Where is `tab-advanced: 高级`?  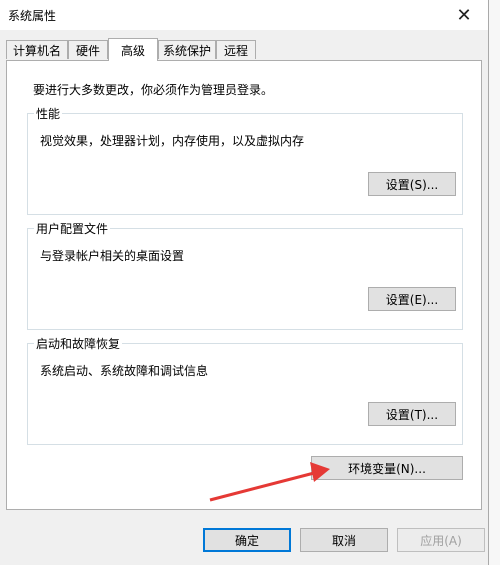
tab-advanced: 高级 is located at coordinates (133, 49).